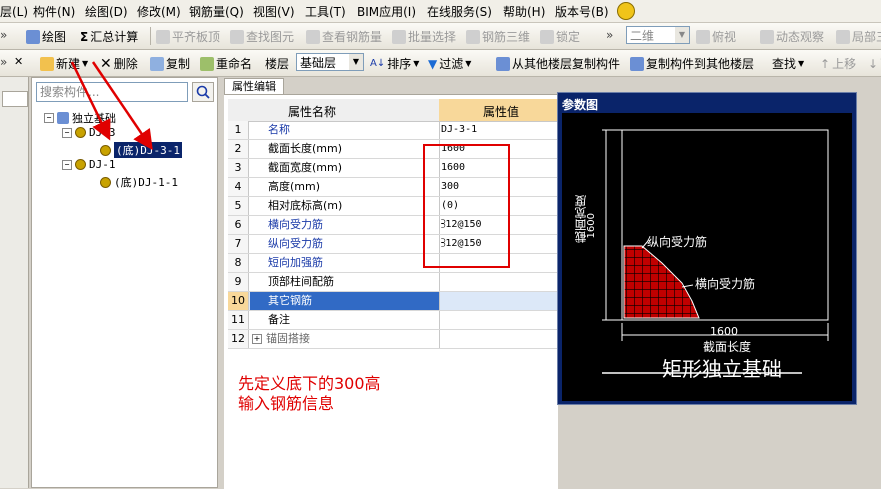 This screenshot has width=881, height=489. What do you see at coordinates (80, 118) in the screenshot?
I see `tree-root: − 独立基础` at bounding box center [80, 118].